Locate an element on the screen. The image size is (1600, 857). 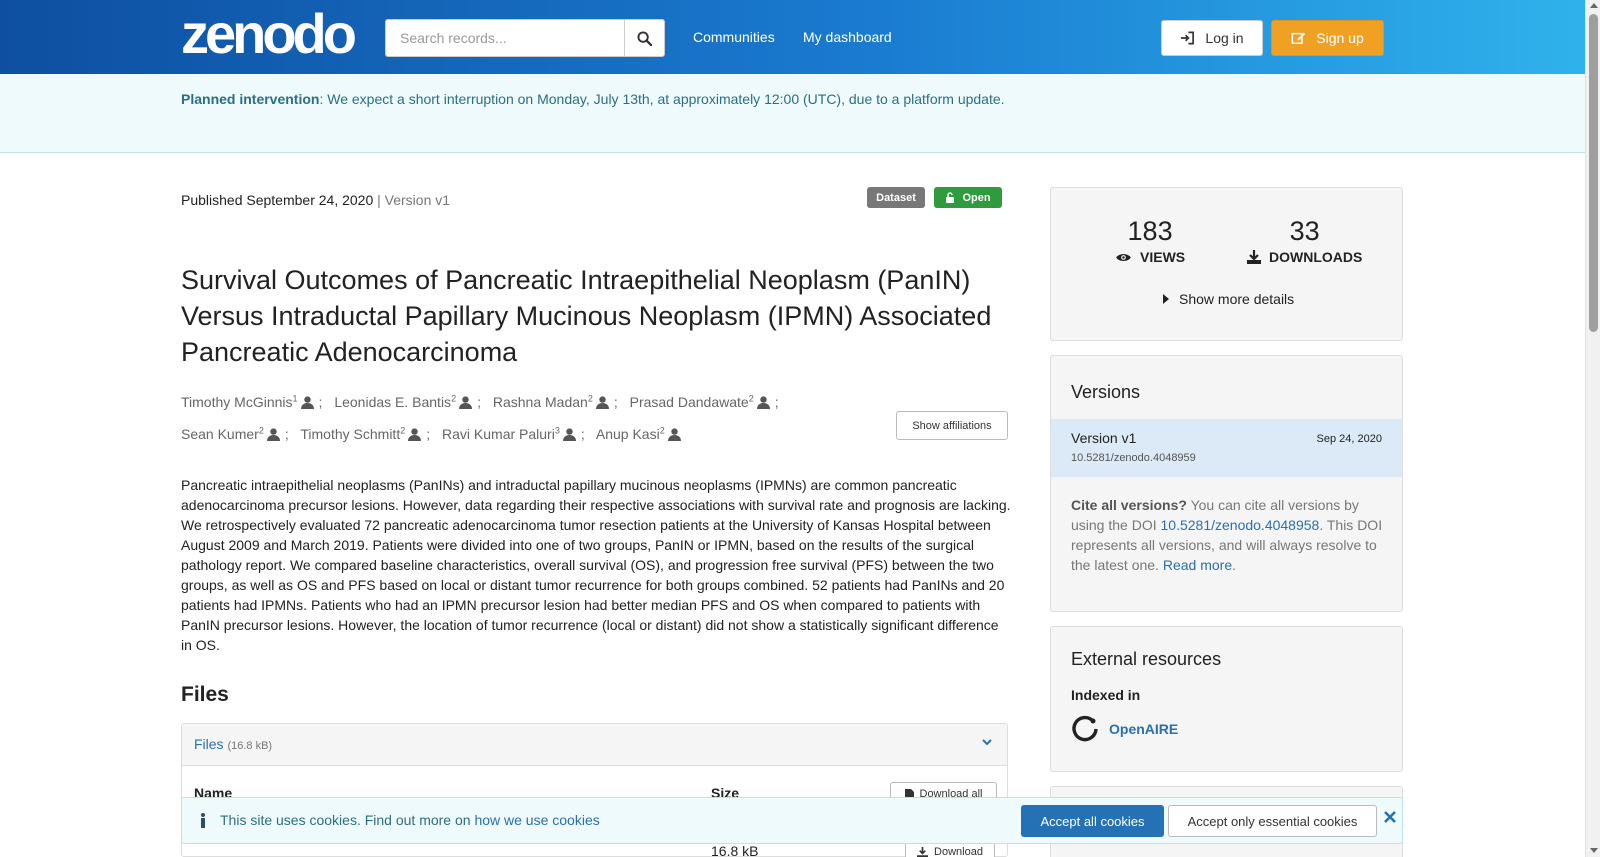
author-item: Prasad Dandawate2 is located at coordinates (700, 401).